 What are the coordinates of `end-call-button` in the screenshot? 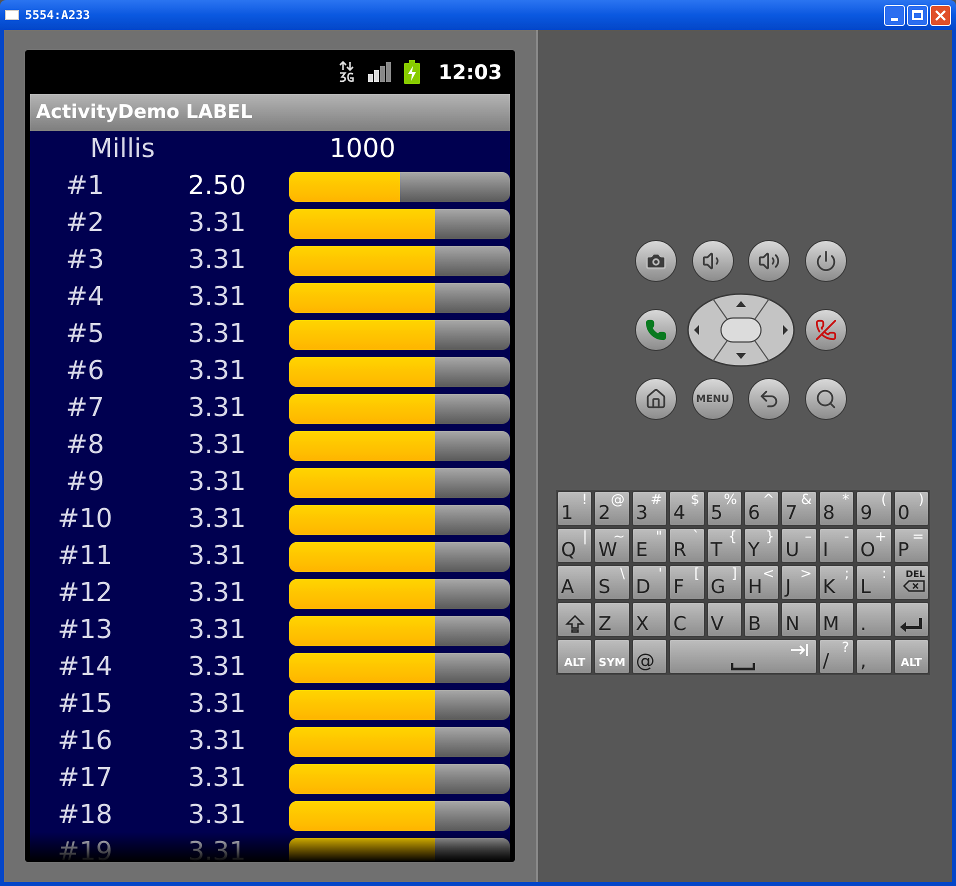 It's located at (826, 330).